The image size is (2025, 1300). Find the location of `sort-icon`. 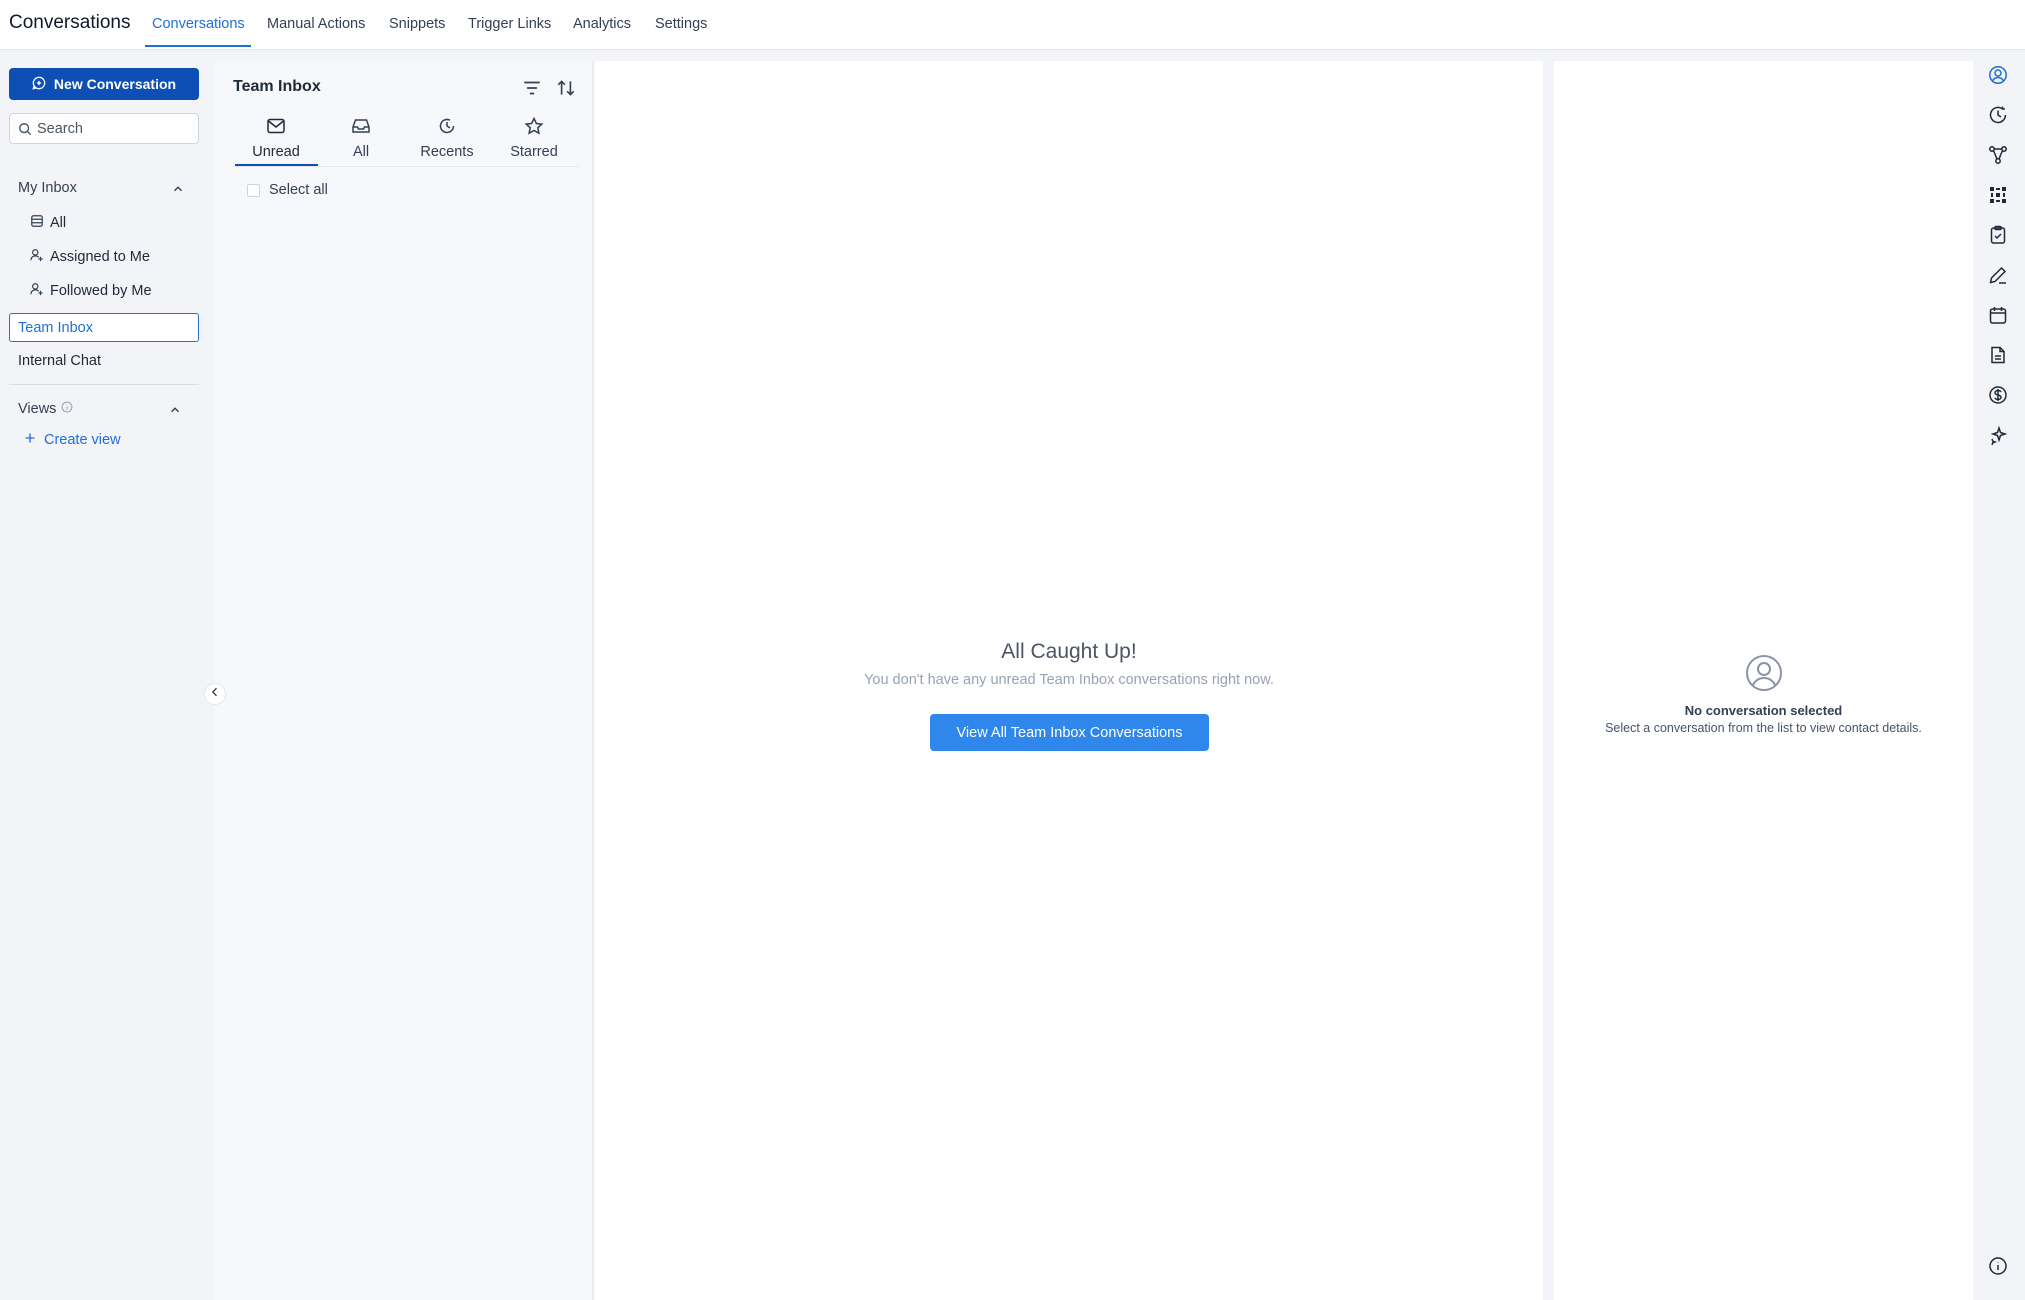

sort-icon is located at coordinates (566, 90).